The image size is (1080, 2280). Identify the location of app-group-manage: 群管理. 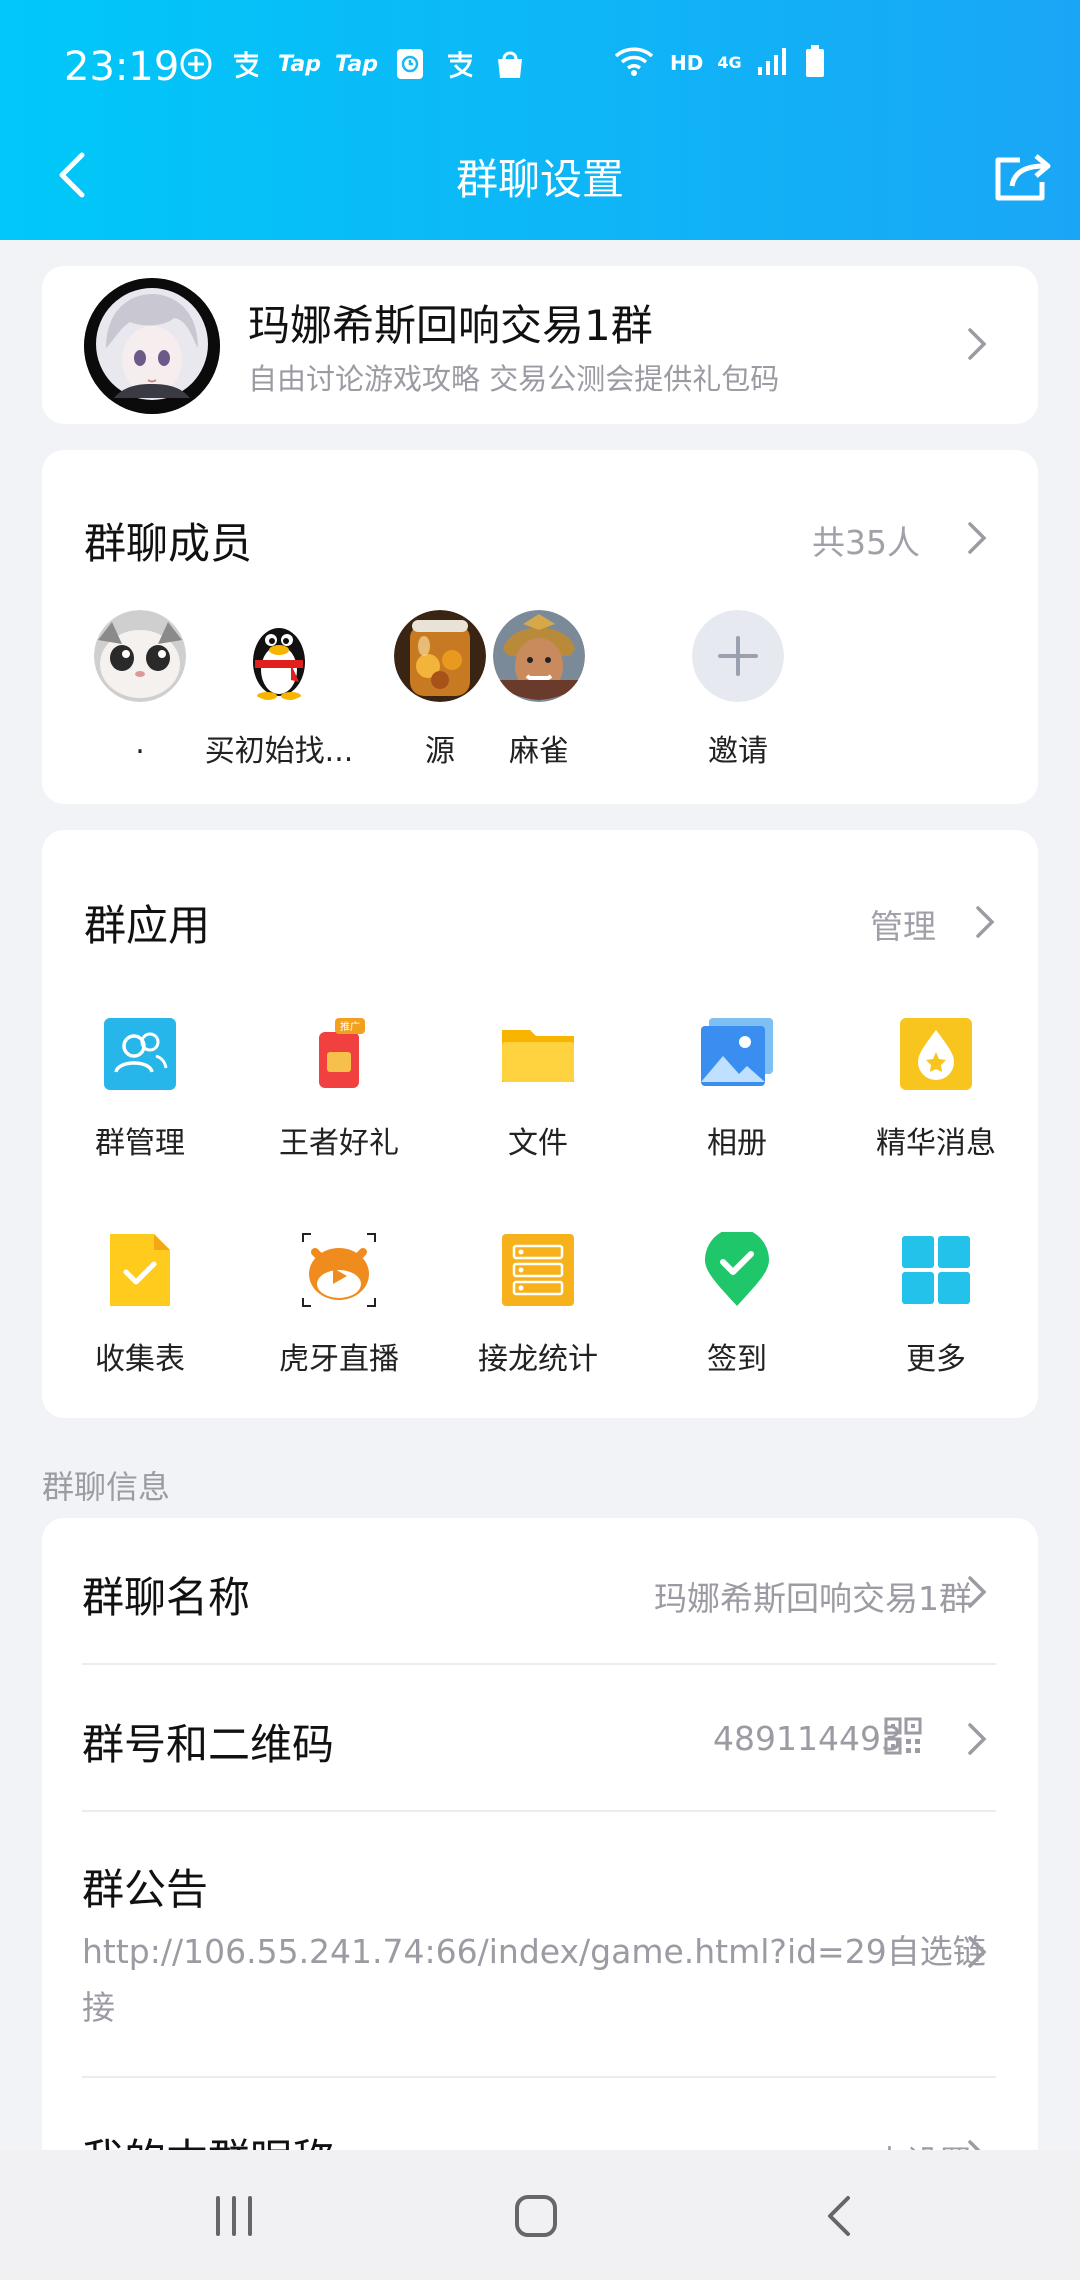
(140, 1089).